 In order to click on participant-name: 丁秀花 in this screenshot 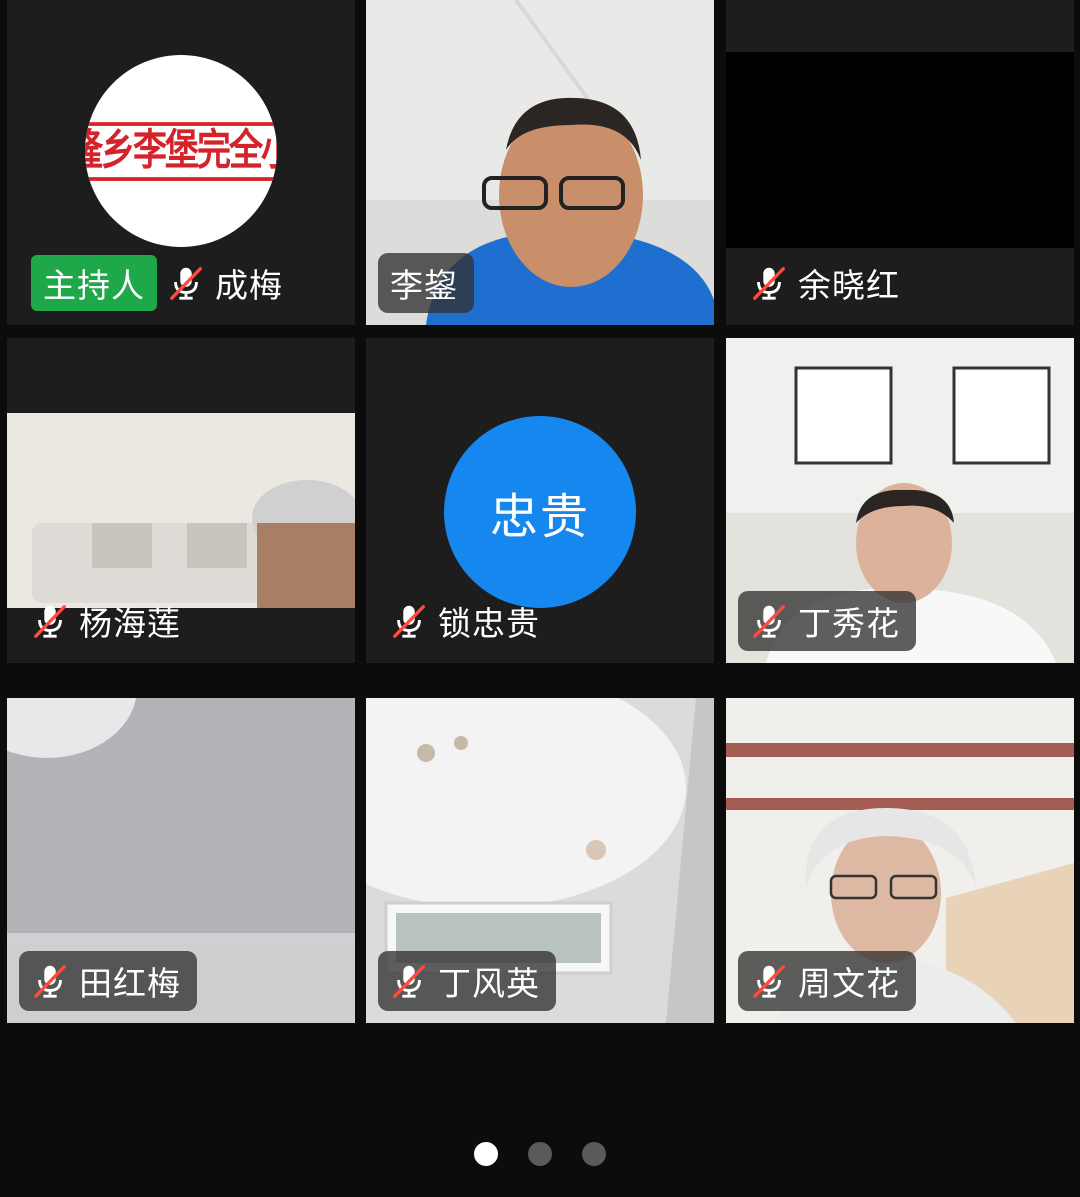, I will do `click(849, 623)`.